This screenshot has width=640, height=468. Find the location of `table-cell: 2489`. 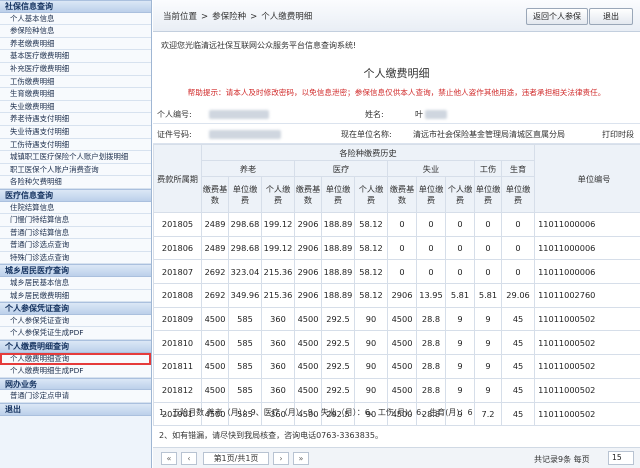

table-cell: 2489 is located at coordinates (215, 224).